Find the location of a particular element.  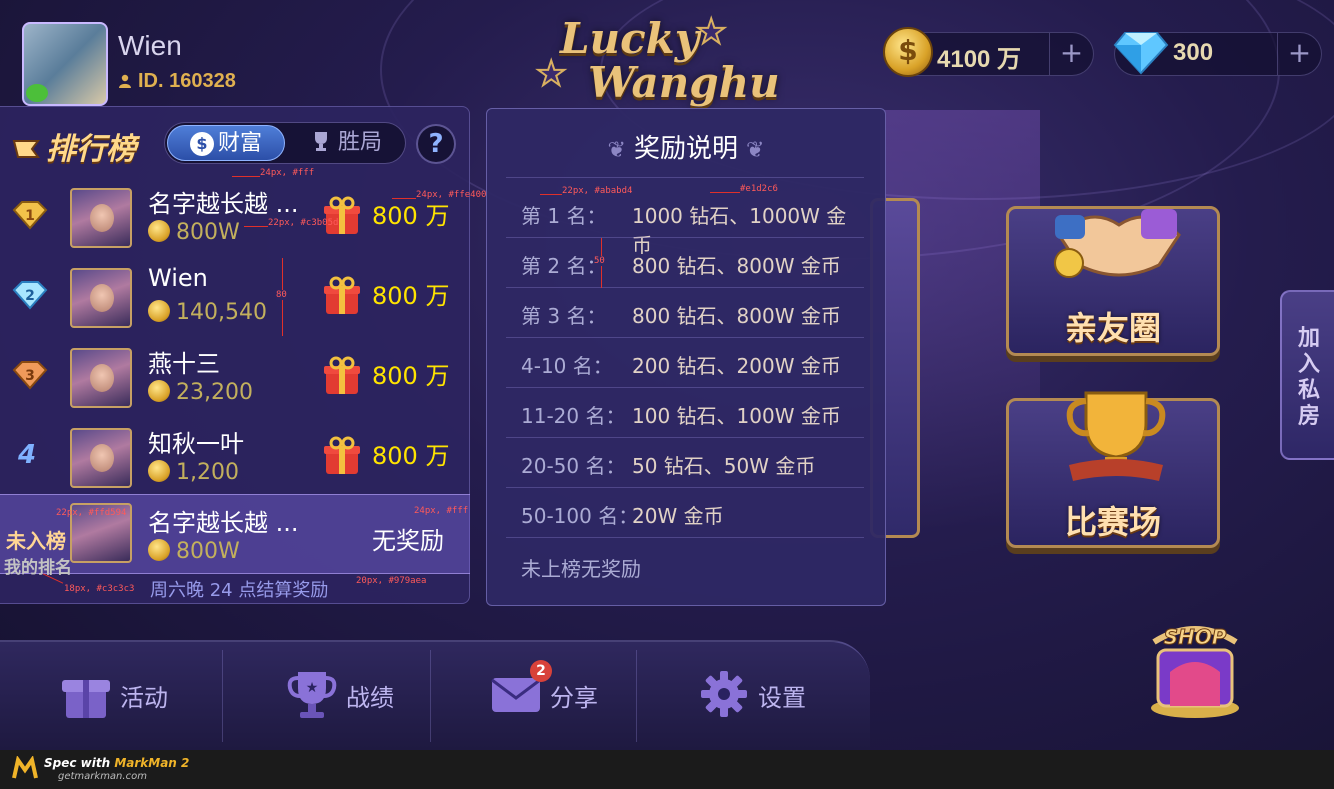

game-logo: Lucky Wanghu ★ ★ is located at coordinates (667, 60).